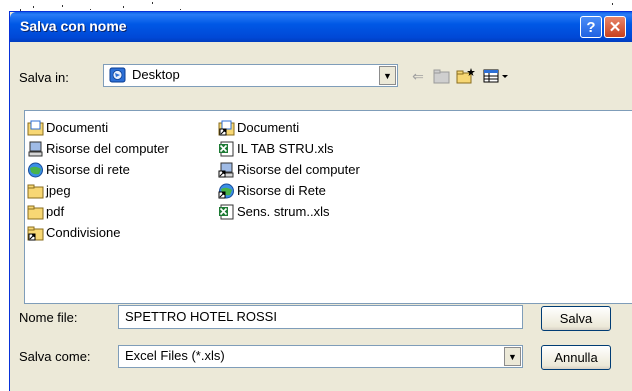  I want to click on list-item: IL TAB STRU.xls, so click(289, 148).